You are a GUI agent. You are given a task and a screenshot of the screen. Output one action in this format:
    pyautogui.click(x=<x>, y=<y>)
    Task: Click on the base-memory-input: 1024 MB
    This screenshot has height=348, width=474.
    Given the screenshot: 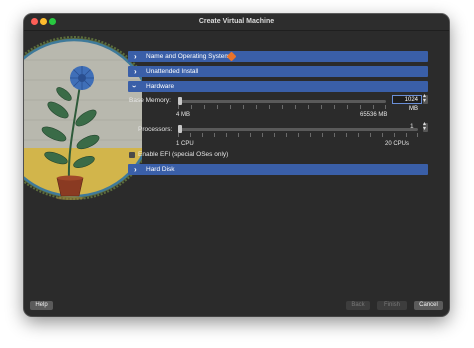 What is the action you would take?
    pyautogui.click(x=407, y=103)
    